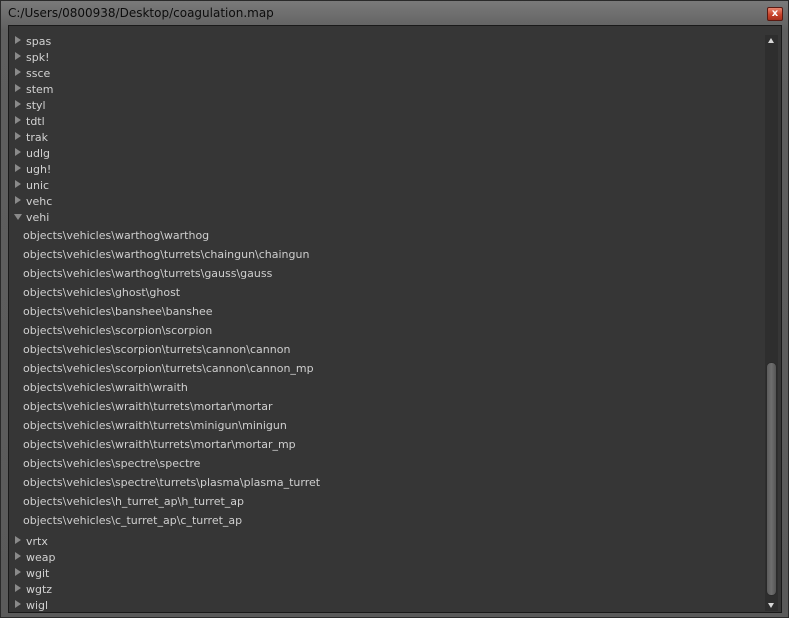 The width and height of the screenshot is (789, 618). I want to click on tree-node-label: ssce, so click(38, 73).